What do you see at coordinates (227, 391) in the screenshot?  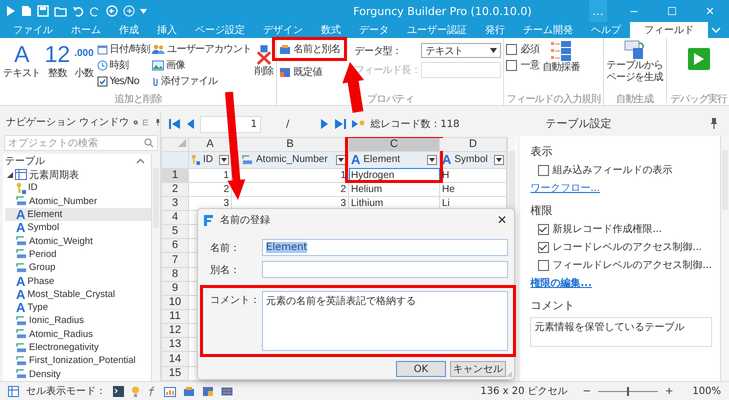 I see `panel-icon` at bounding box center [227, 391].